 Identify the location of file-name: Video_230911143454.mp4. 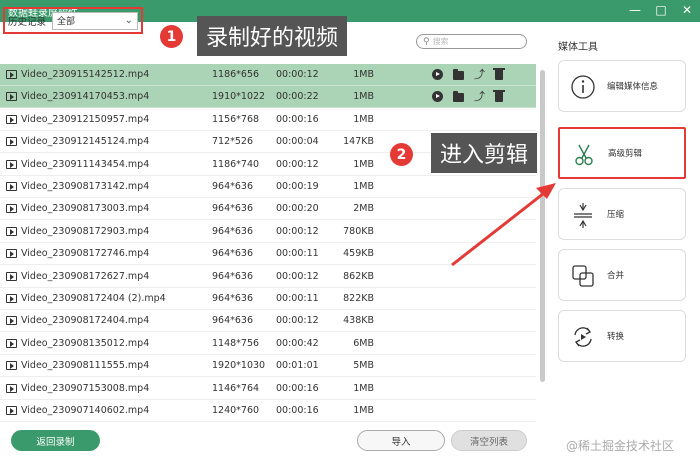
(85, 164).